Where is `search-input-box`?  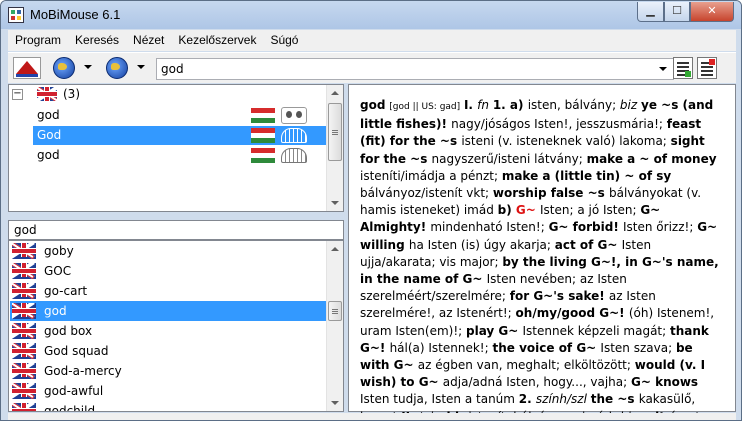 search-input-box is located at coordinates (176, 230).